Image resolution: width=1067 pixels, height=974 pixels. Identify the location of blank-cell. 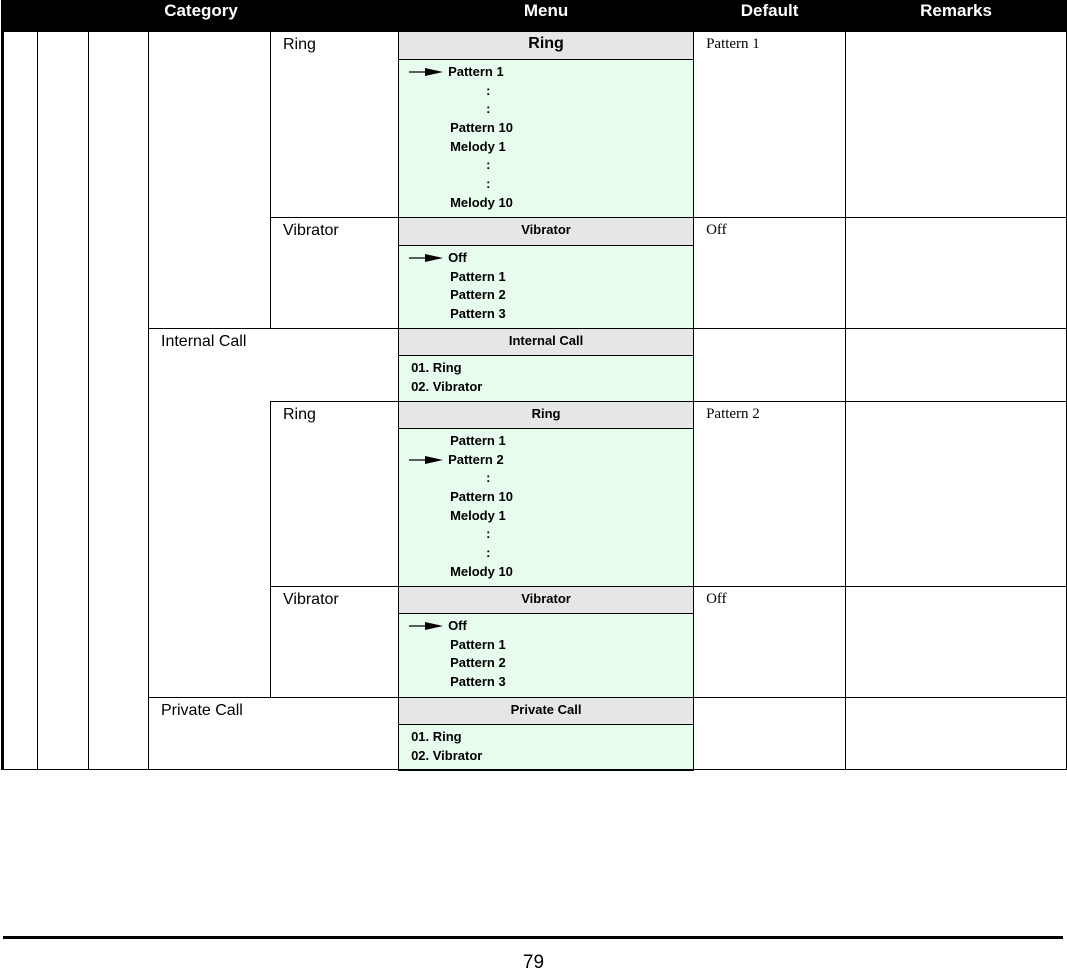
(335, 365).